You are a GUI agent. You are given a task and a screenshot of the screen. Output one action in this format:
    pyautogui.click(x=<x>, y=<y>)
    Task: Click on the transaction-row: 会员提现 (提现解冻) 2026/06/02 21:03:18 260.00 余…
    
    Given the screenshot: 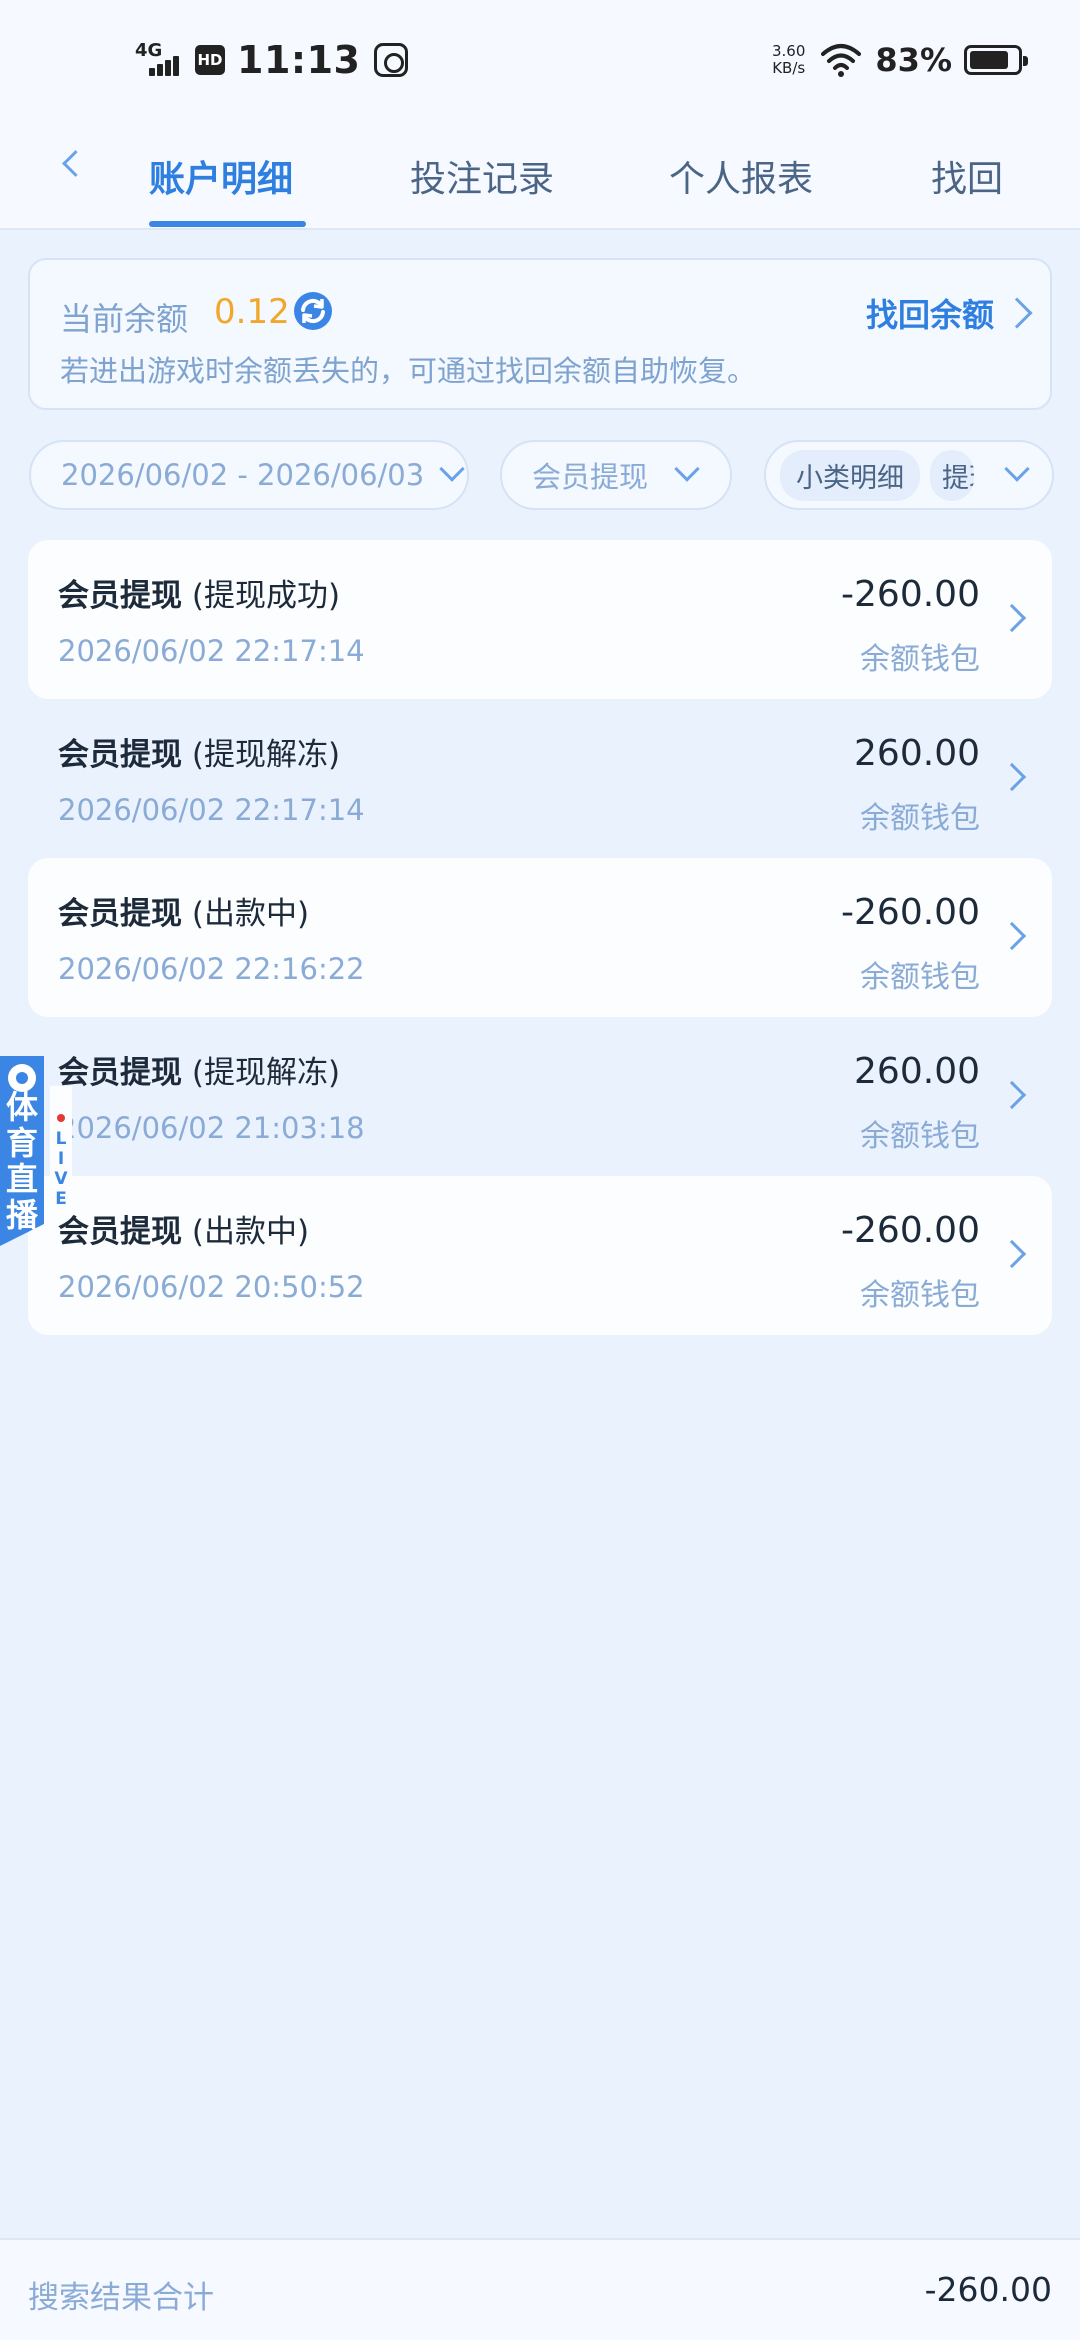 What is the action you would take?
    pyautogui.click(x=540, y=1096)
    